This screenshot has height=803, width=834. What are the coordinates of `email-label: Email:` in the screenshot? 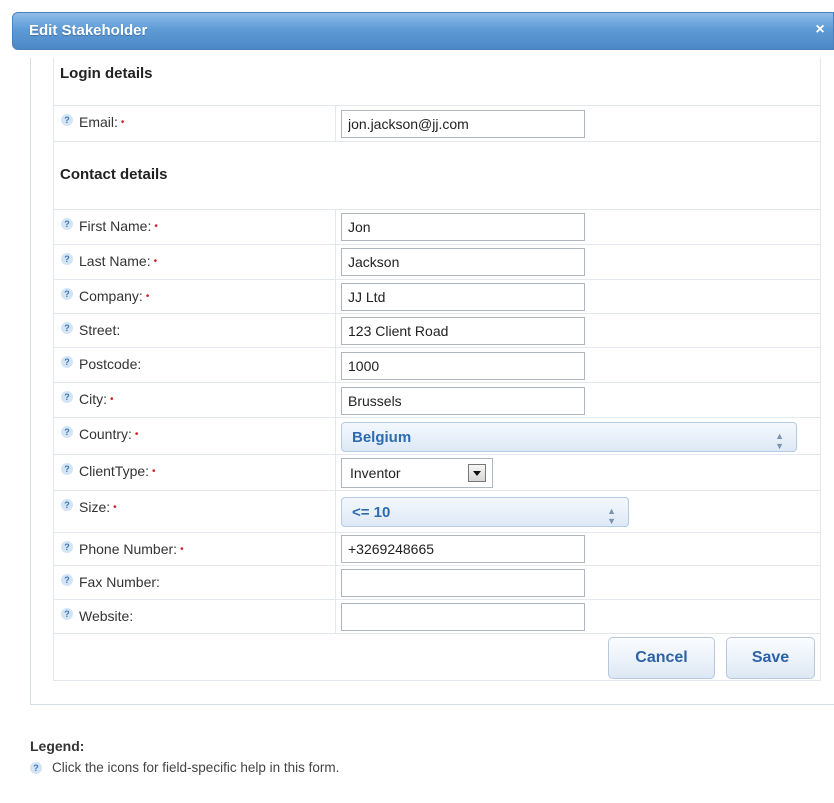 It's located at (98, 122).